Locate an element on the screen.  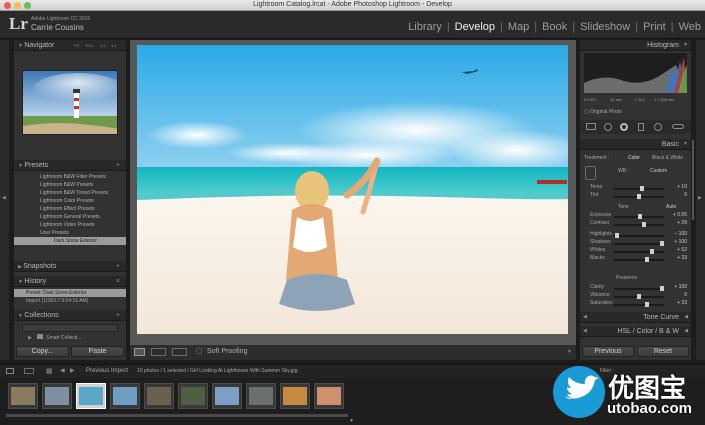
add-preset-icon: + is located at coordinates (118, 165).